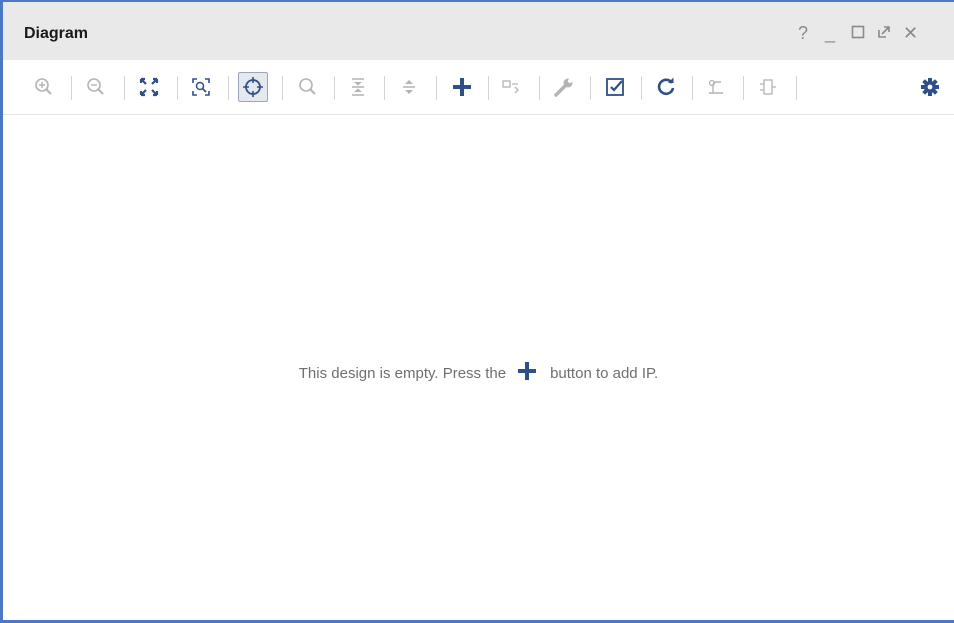 The image size is (954, 623). I want to click on expand-all-icon, so click(409, 87).